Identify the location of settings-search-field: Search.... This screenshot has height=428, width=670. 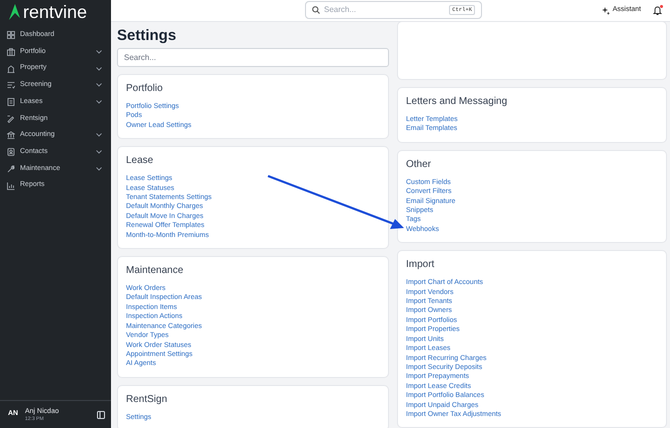
(253, 57).